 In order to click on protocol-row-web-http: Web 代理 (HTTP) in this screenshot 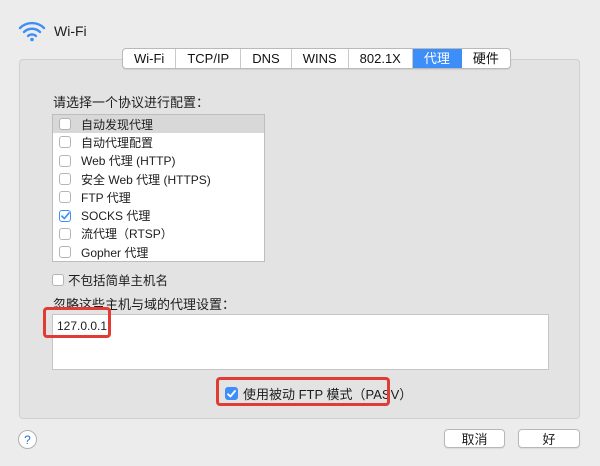, I will do `click(158, 161)`.